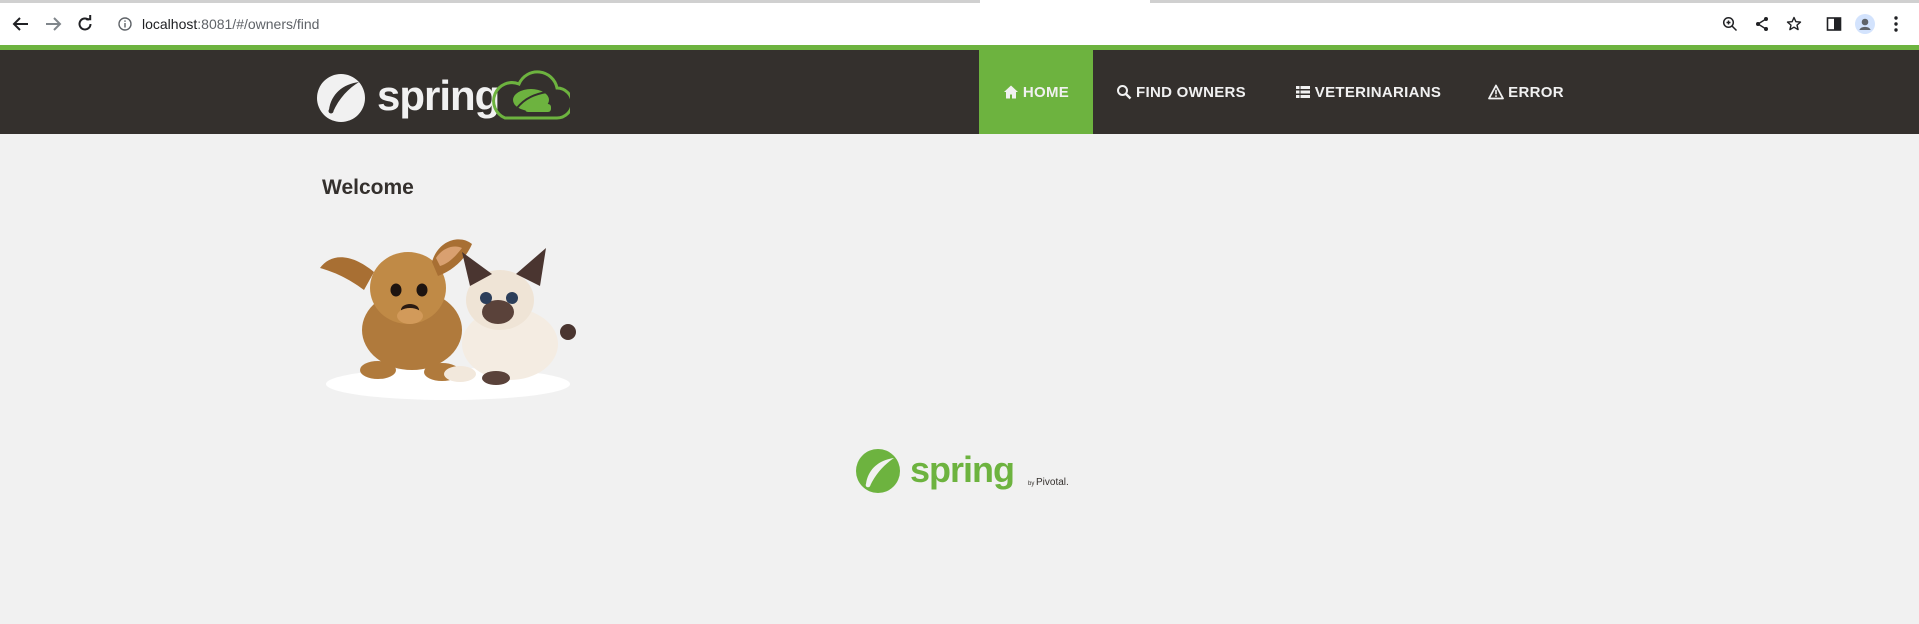 The width and height of the screenshot is (1919, 624). I want to click on footer-pivotal-text: Pivotal., so click(1052, 482).